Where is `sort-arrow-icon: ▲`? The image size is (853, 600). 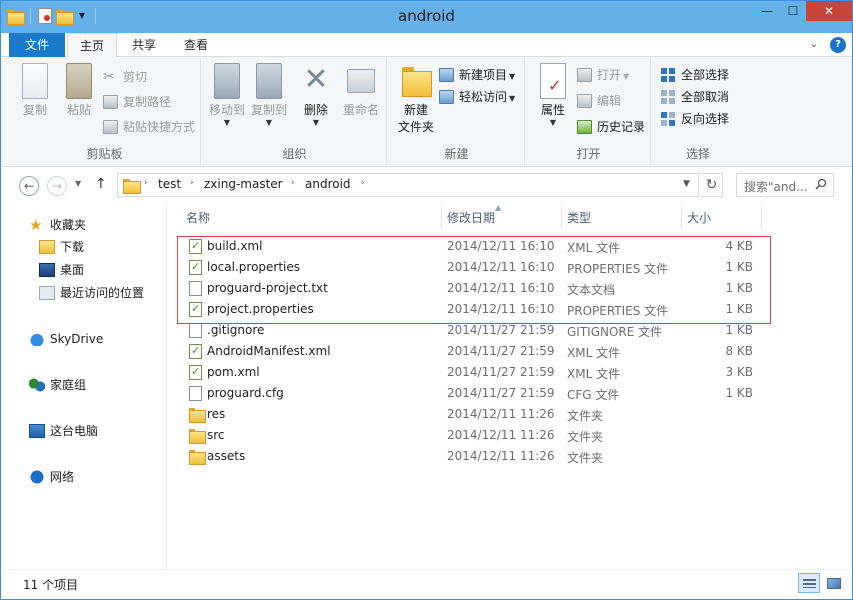 sort-arrow-icon: ▲ is located at coordinates (498, 207).